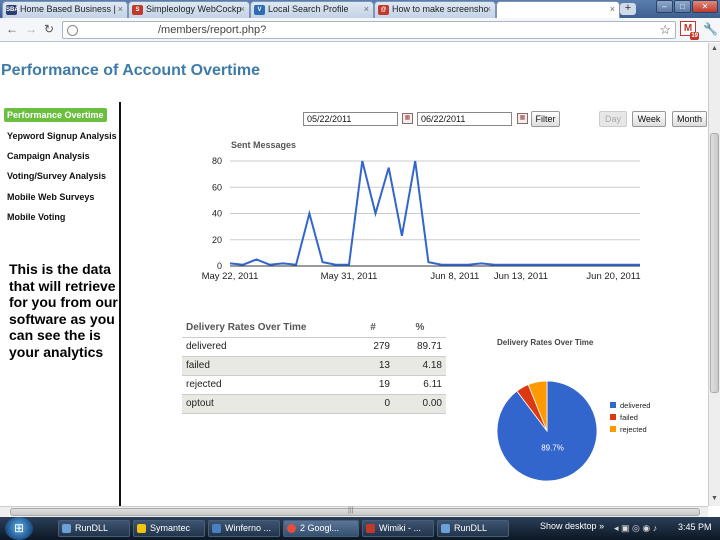 The width and height of the screenshot is (720, 540). I want to click on end-date-input: 06/22/2011, so click(464, 119).